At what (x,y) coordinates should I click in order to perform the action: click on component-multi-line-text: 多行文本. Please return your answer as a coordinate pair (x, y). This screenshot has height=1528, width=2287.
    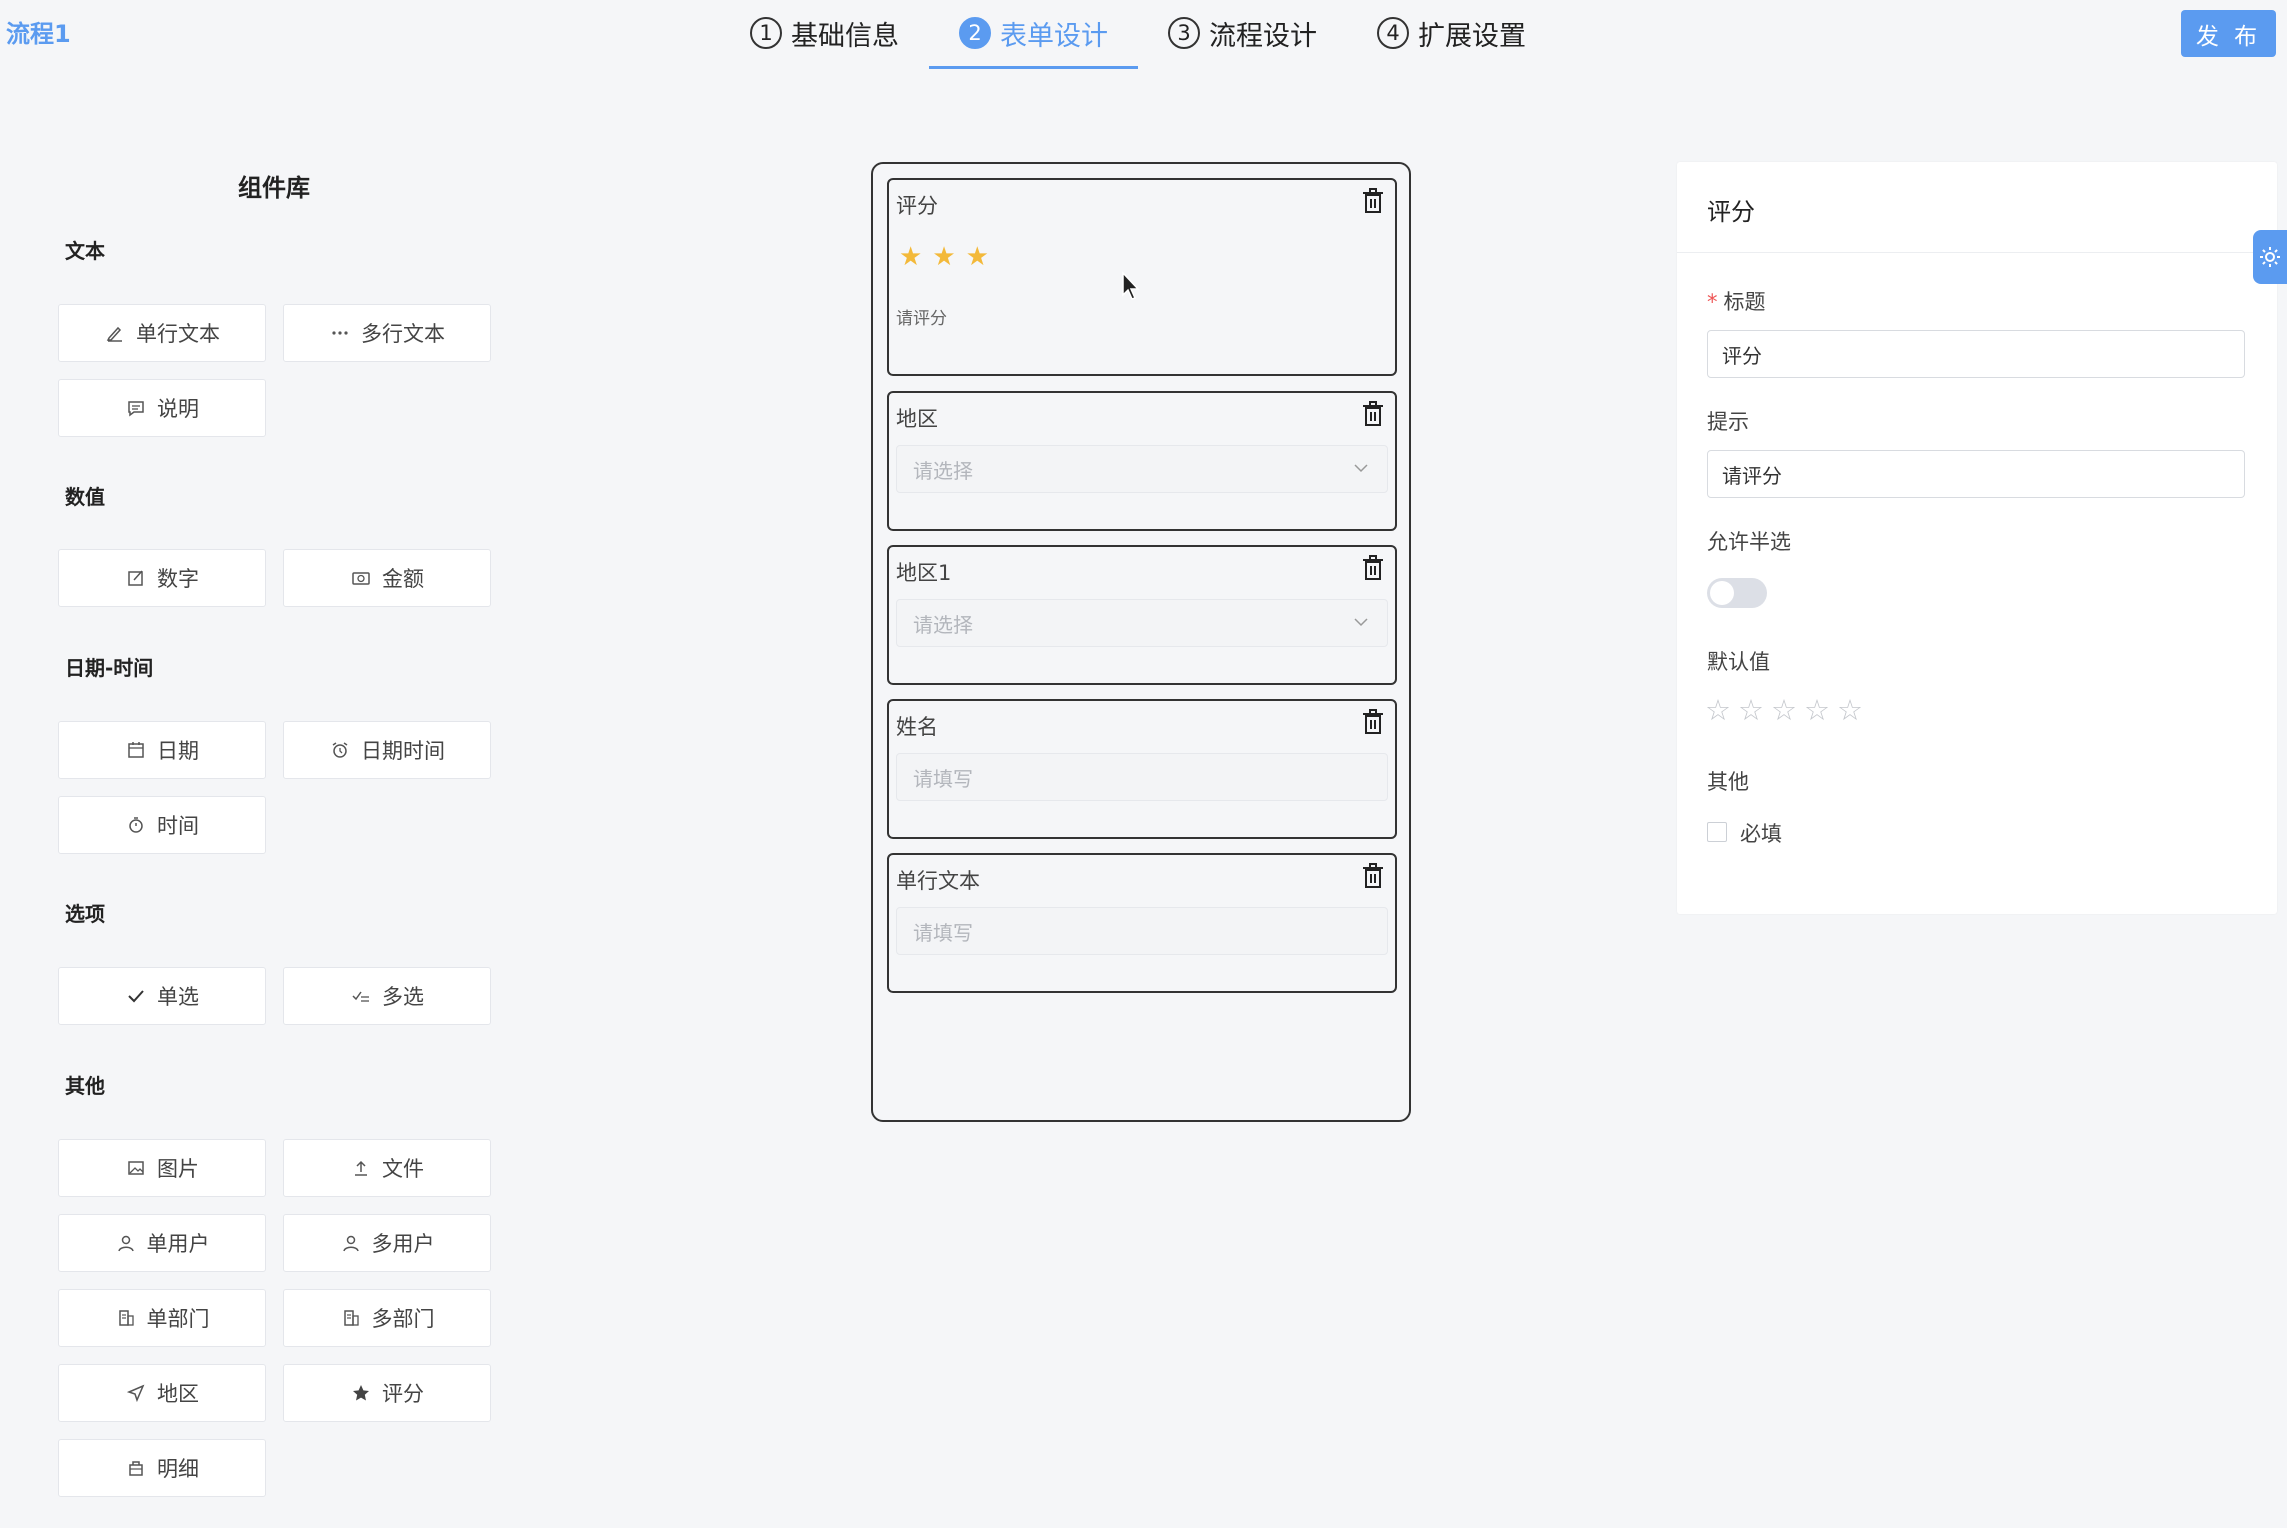
    Looking at the image, I should click on (387, 333).